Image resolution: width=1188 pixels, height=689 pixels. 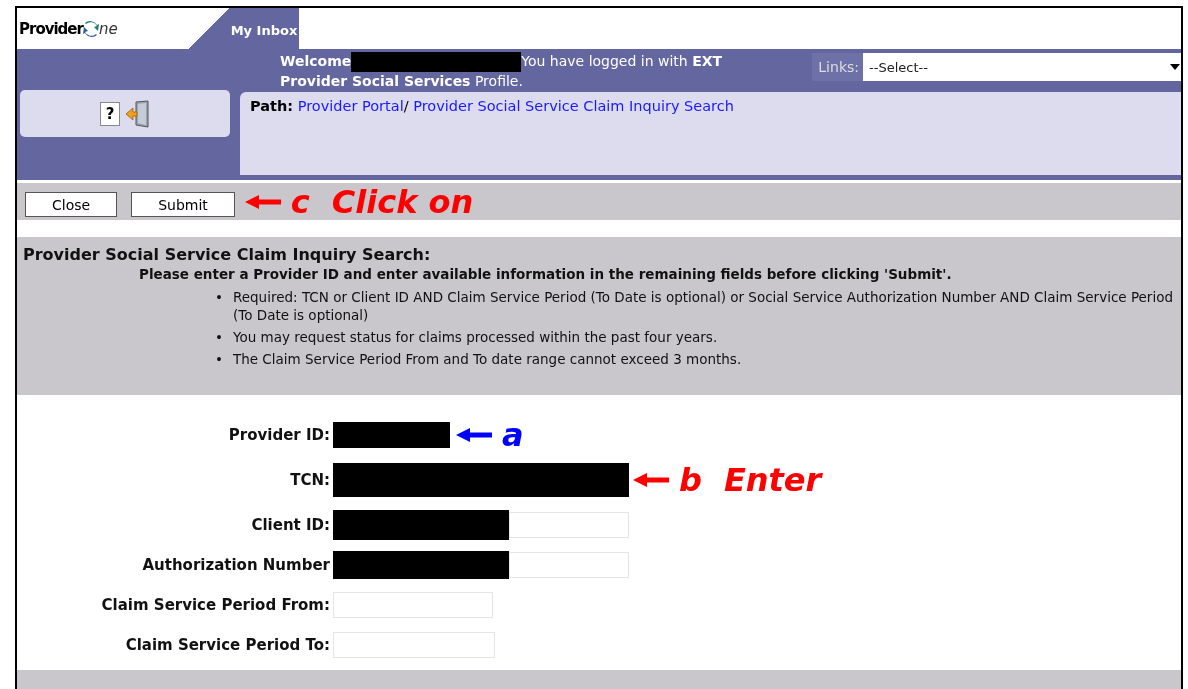 I want to click on annotation-letter: c, so click(x=300, y=201).